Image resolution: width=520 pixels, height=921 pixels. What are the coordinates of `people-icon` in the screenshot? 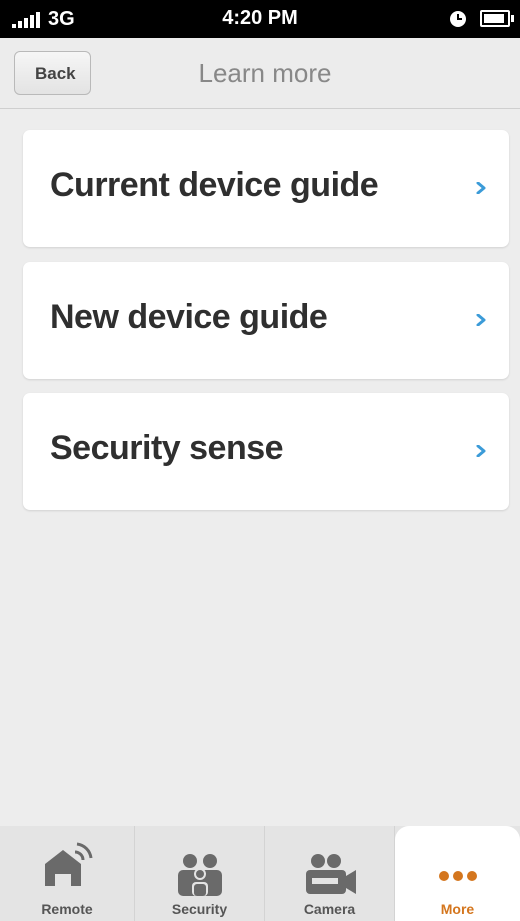 It's located at (199, 875).